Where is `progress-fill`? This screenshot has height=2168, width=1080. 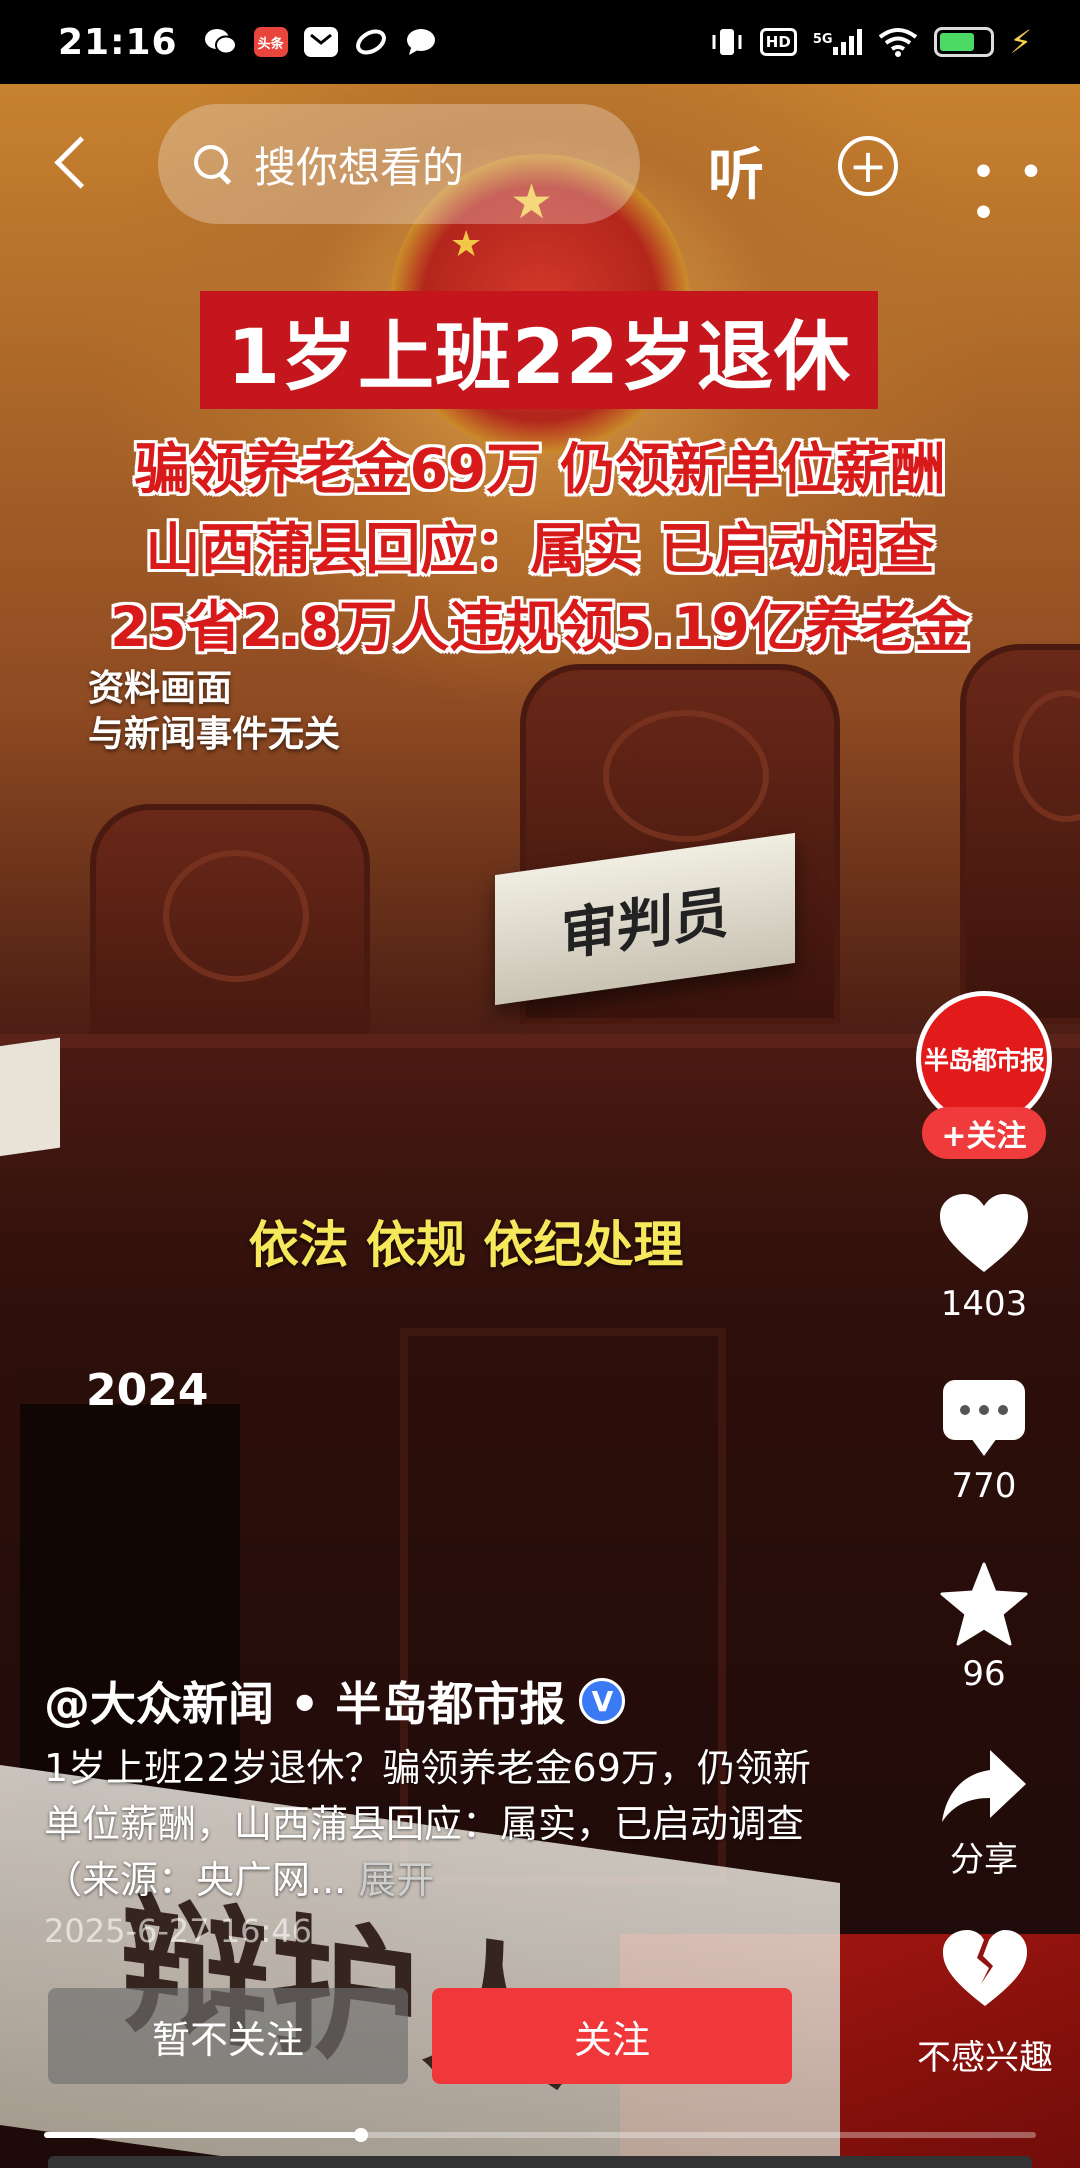
progress-fill is located at coordinates (203, 2135).